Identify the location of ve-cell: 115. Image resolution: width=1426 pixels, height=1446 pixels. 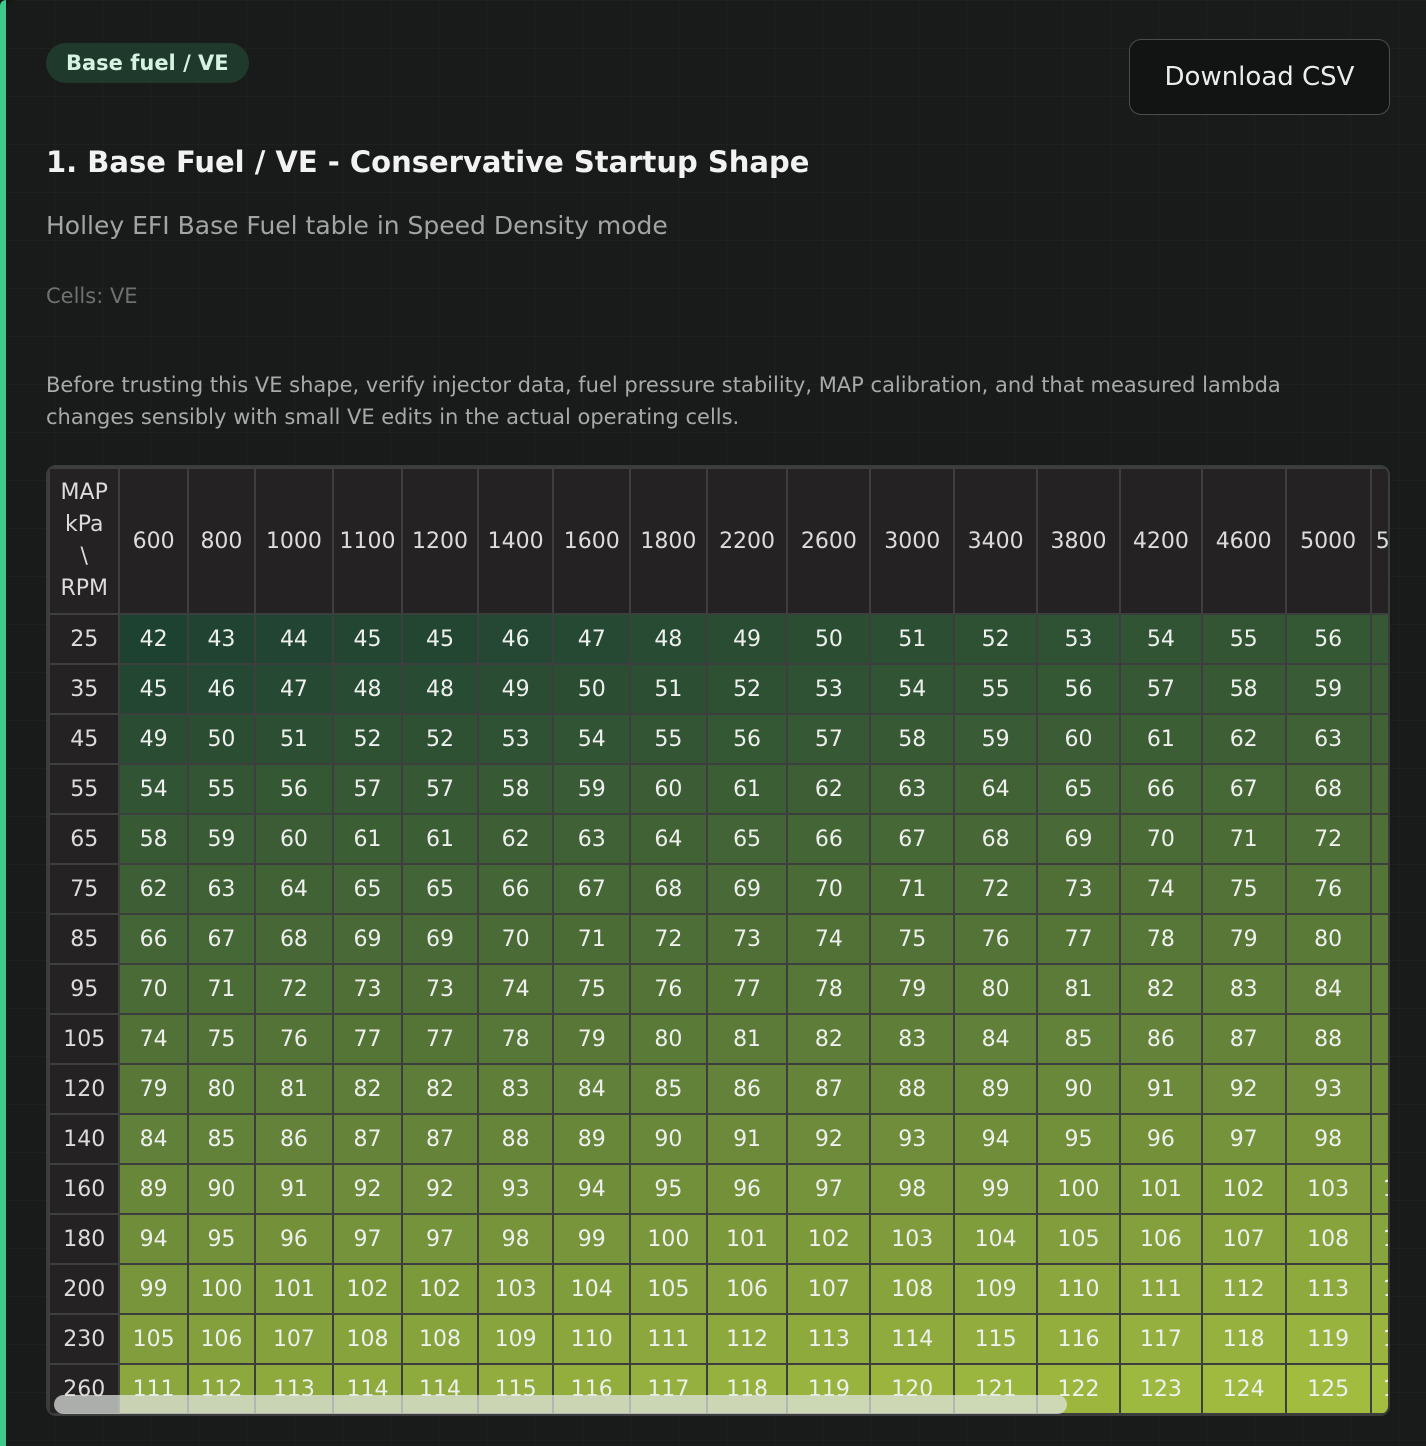
(996, 1339).